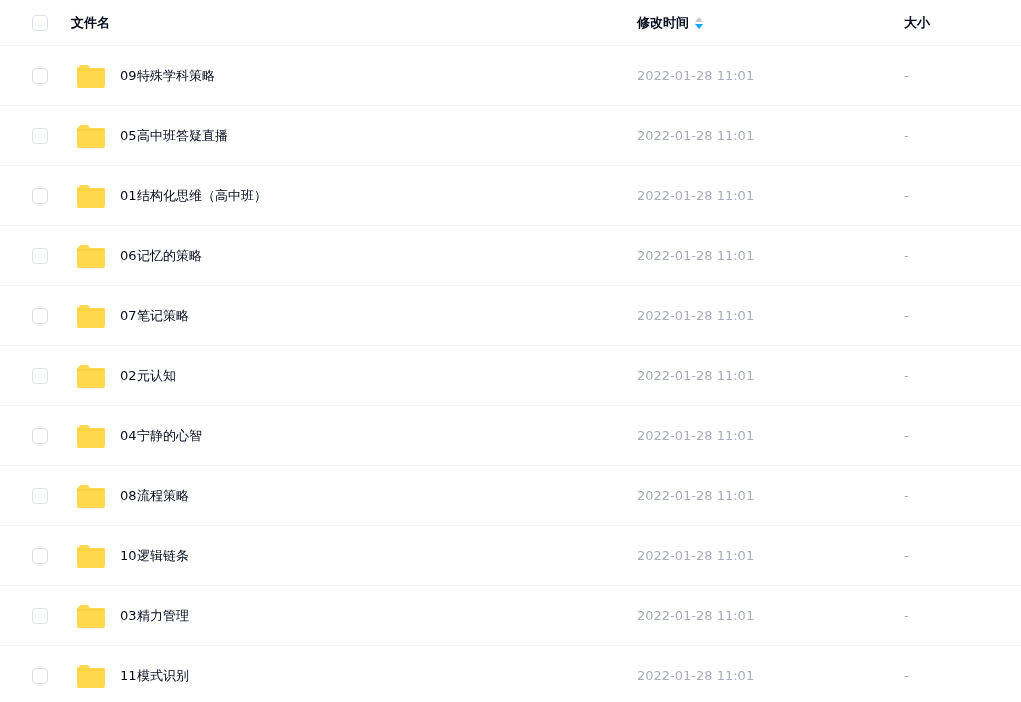  I want to click on file-name: 01结构化思维（高中班）, so click(193, 195).